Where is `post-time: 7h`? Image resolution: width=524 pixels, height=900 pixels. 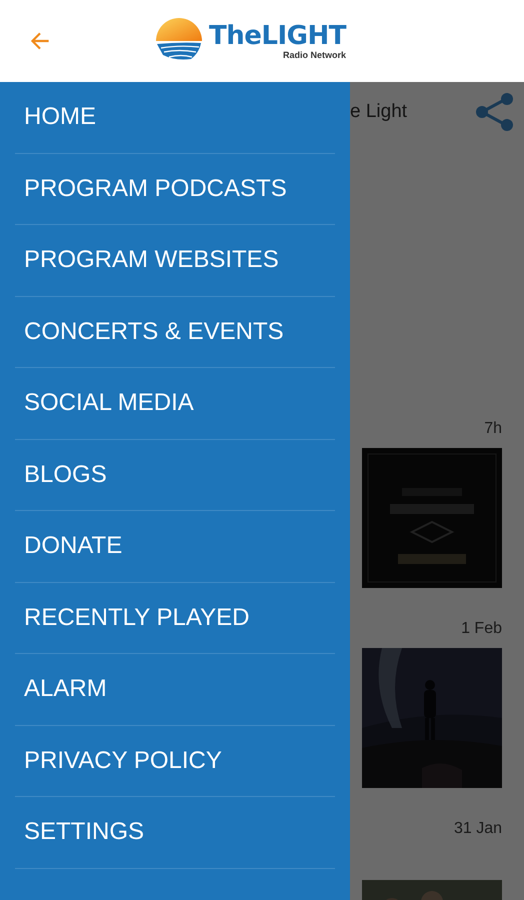 post-time: 7h is located at coordinates (493, 429).